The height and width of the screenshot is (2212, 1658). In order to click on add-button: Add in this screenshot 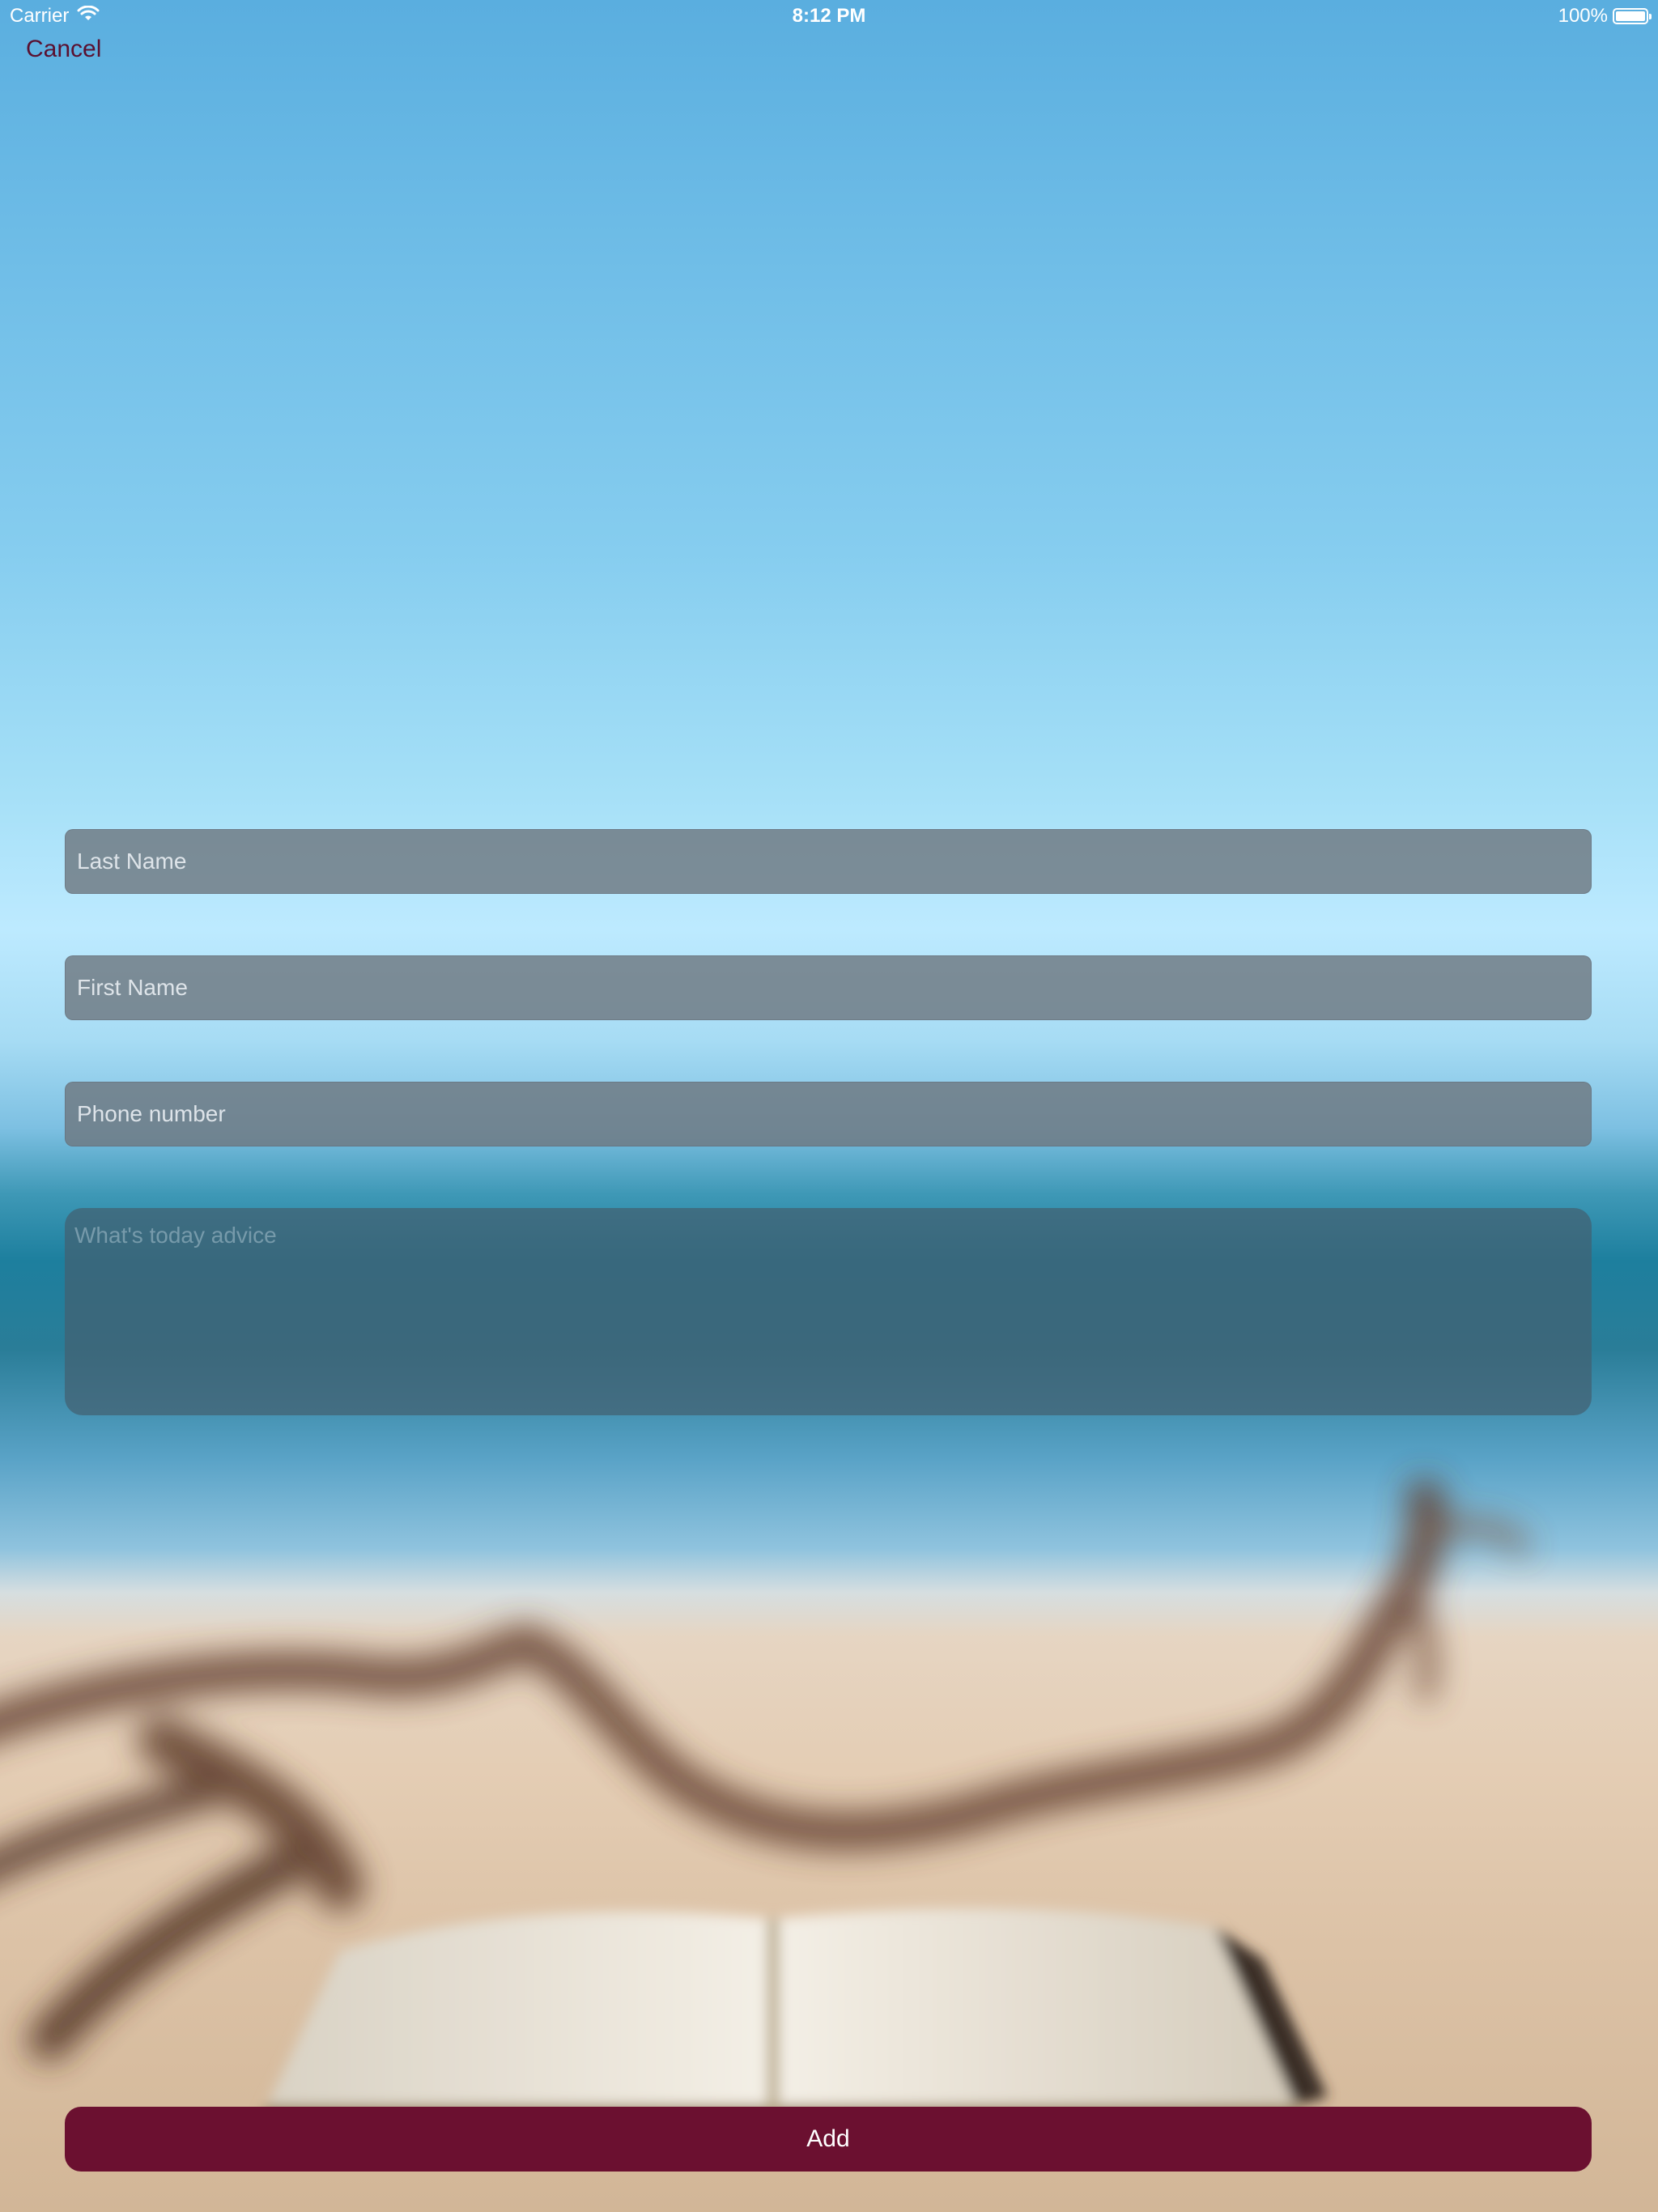, I will do `click(828, 2139)`.